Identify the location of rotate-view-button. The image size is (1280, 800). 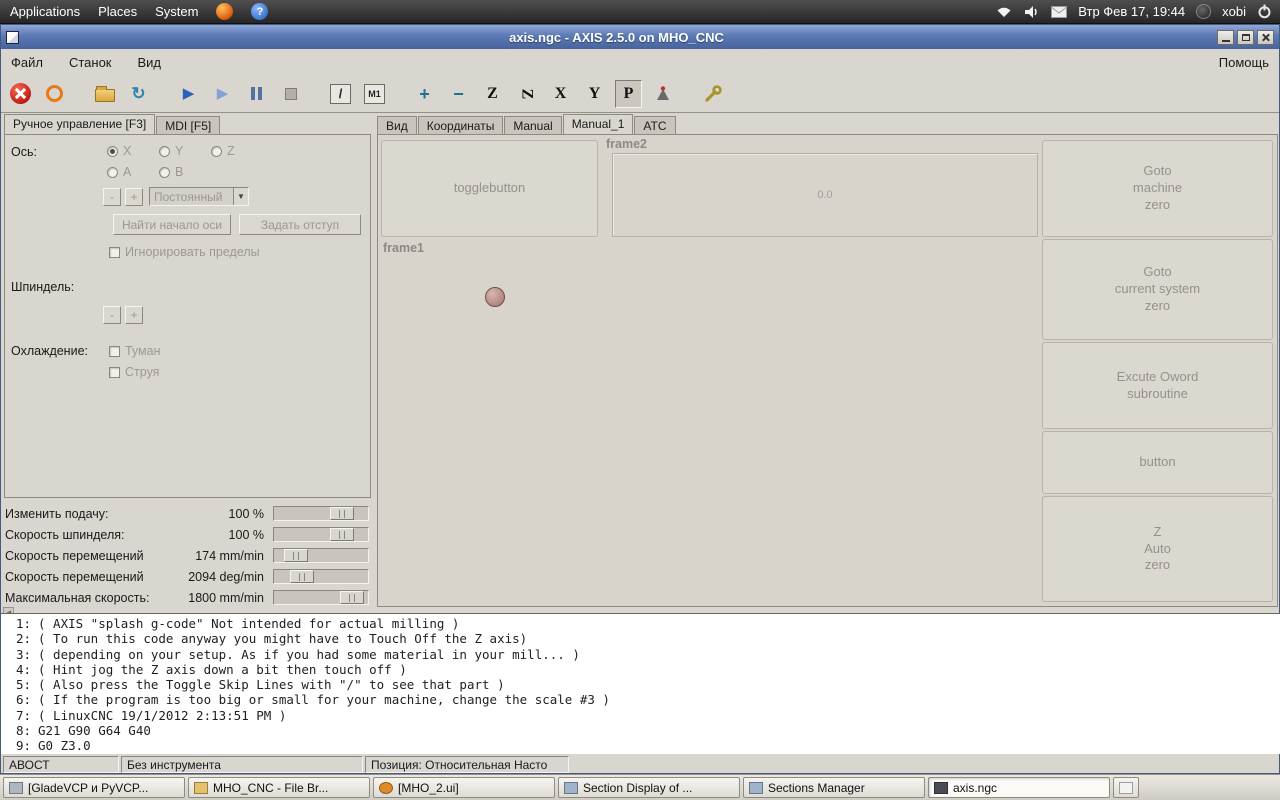
(662, 94).